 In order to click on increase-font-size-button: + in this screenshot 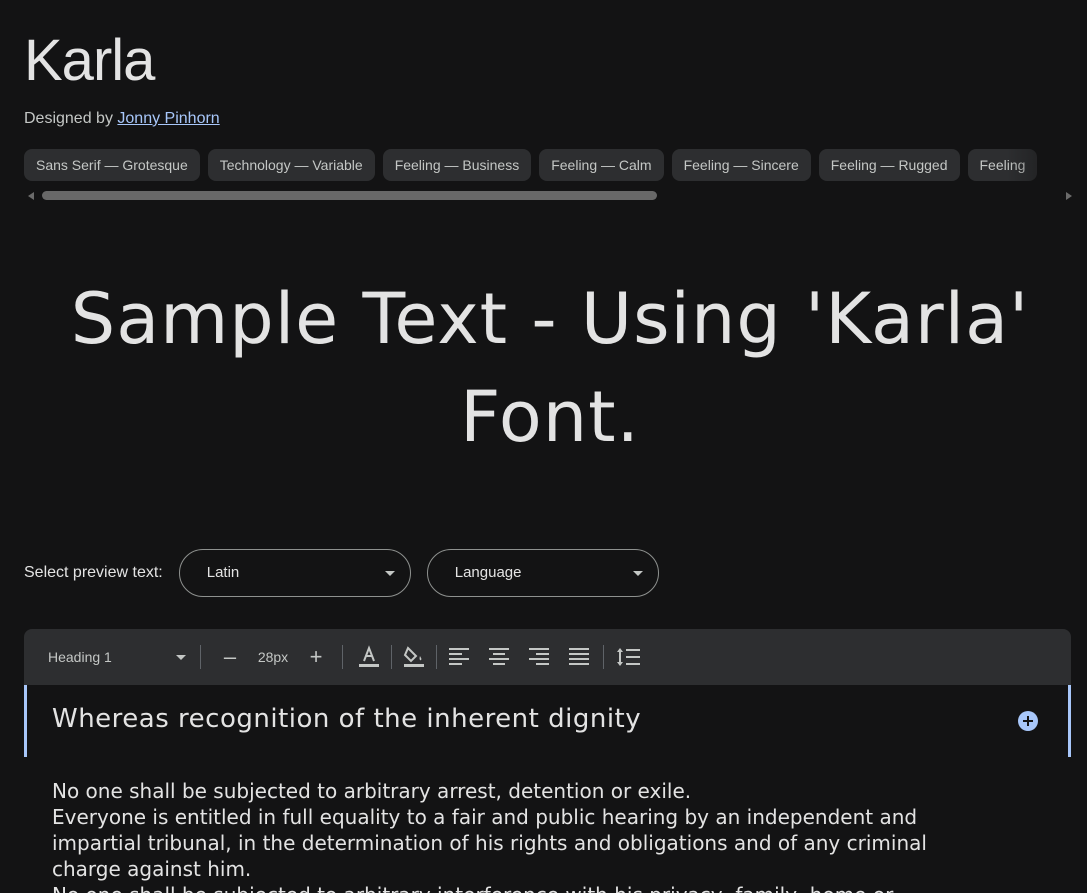, I will do `click(316, 657)`.